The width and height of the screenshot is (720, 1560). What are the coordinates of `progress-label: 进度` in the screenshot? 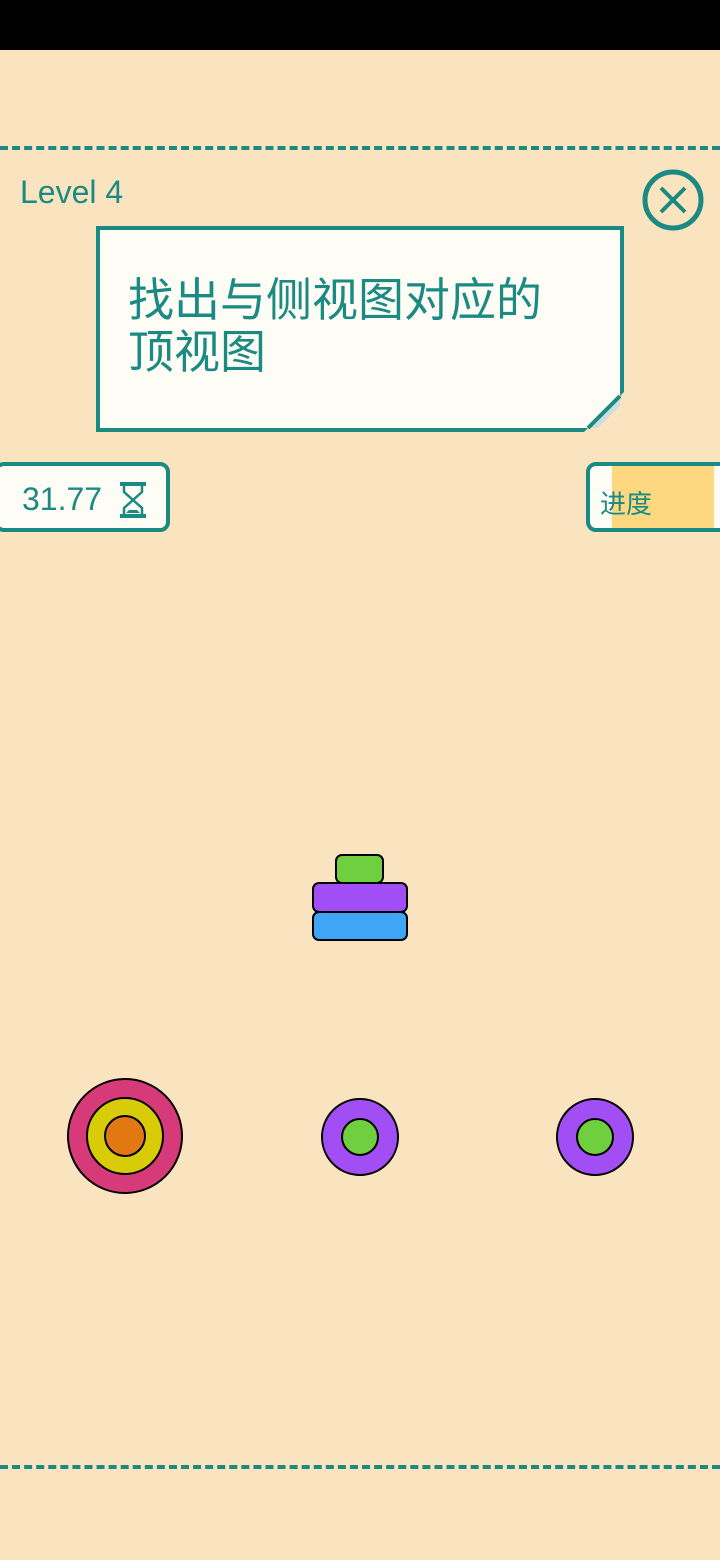 It's located at (626, 505).